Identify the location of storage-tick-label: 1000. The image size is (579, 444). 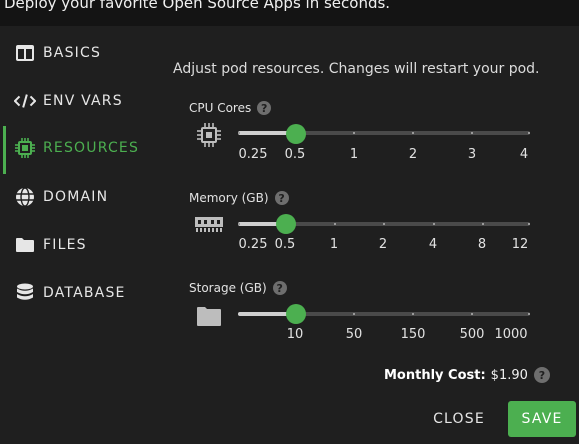
(511, 334).